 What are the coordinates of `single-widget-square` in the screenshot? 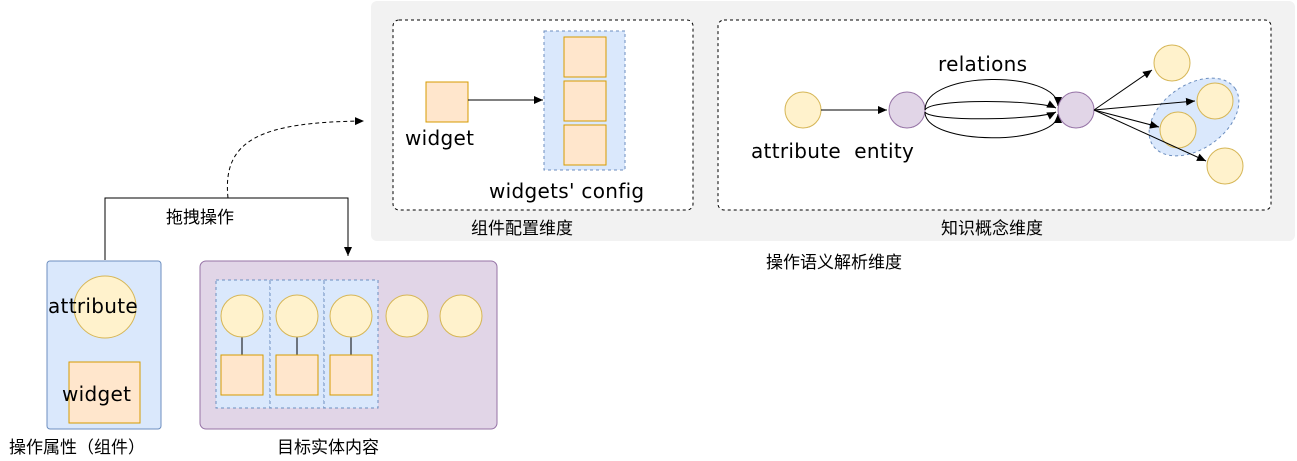 It's located at (447, 102).